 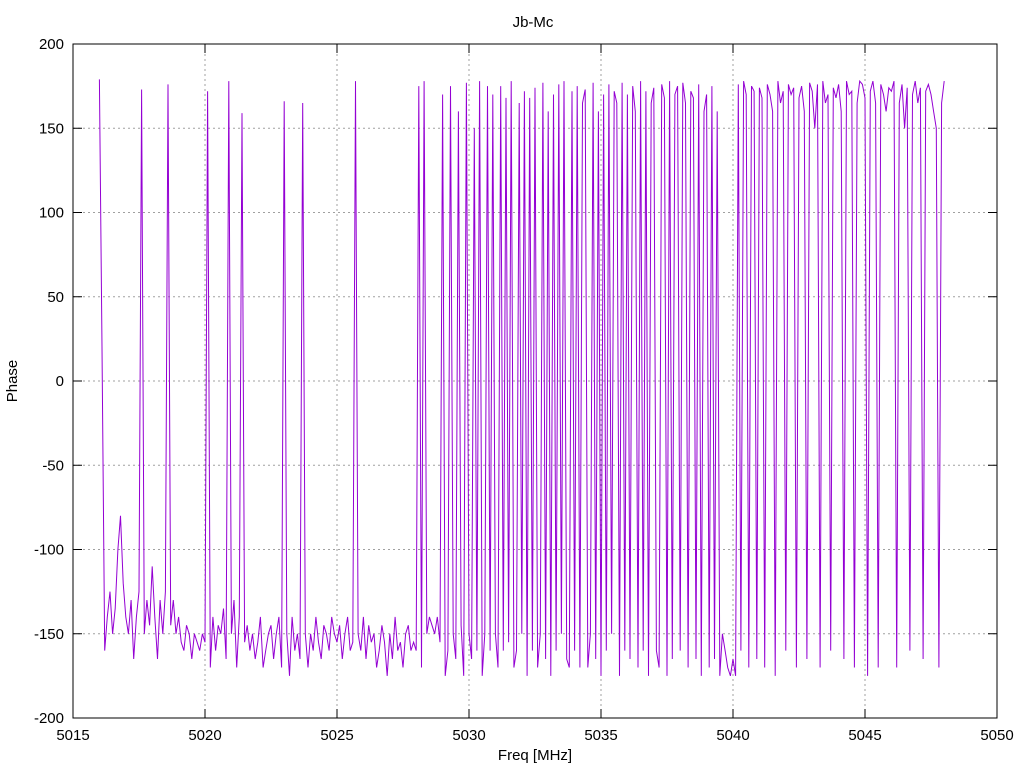 I want to click on x-tick-label: 5030, so click(x=468, y=735).